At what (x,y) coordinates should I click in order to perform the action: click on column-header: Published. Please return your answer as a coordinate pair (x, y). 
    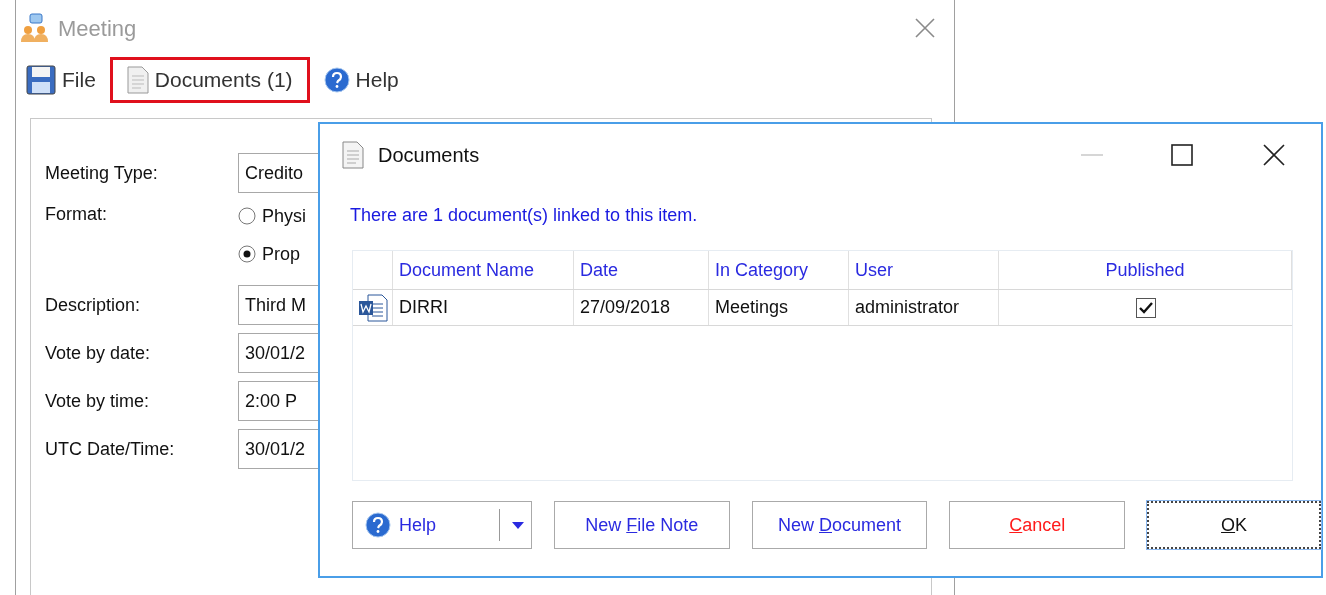
    Looking at the image, I should click on (1145, 270).